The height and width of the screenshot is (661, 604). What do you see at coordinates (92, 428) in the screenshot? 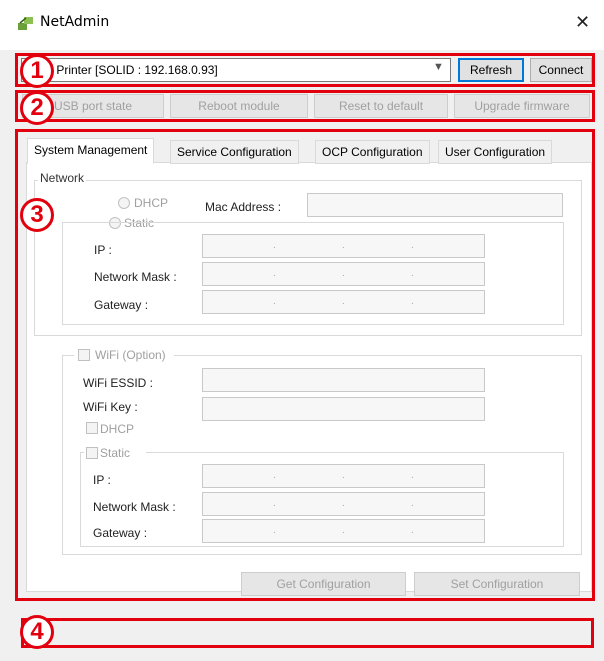
I see `wifi-dhcp-checkbox` at bounding box center [92, 428].